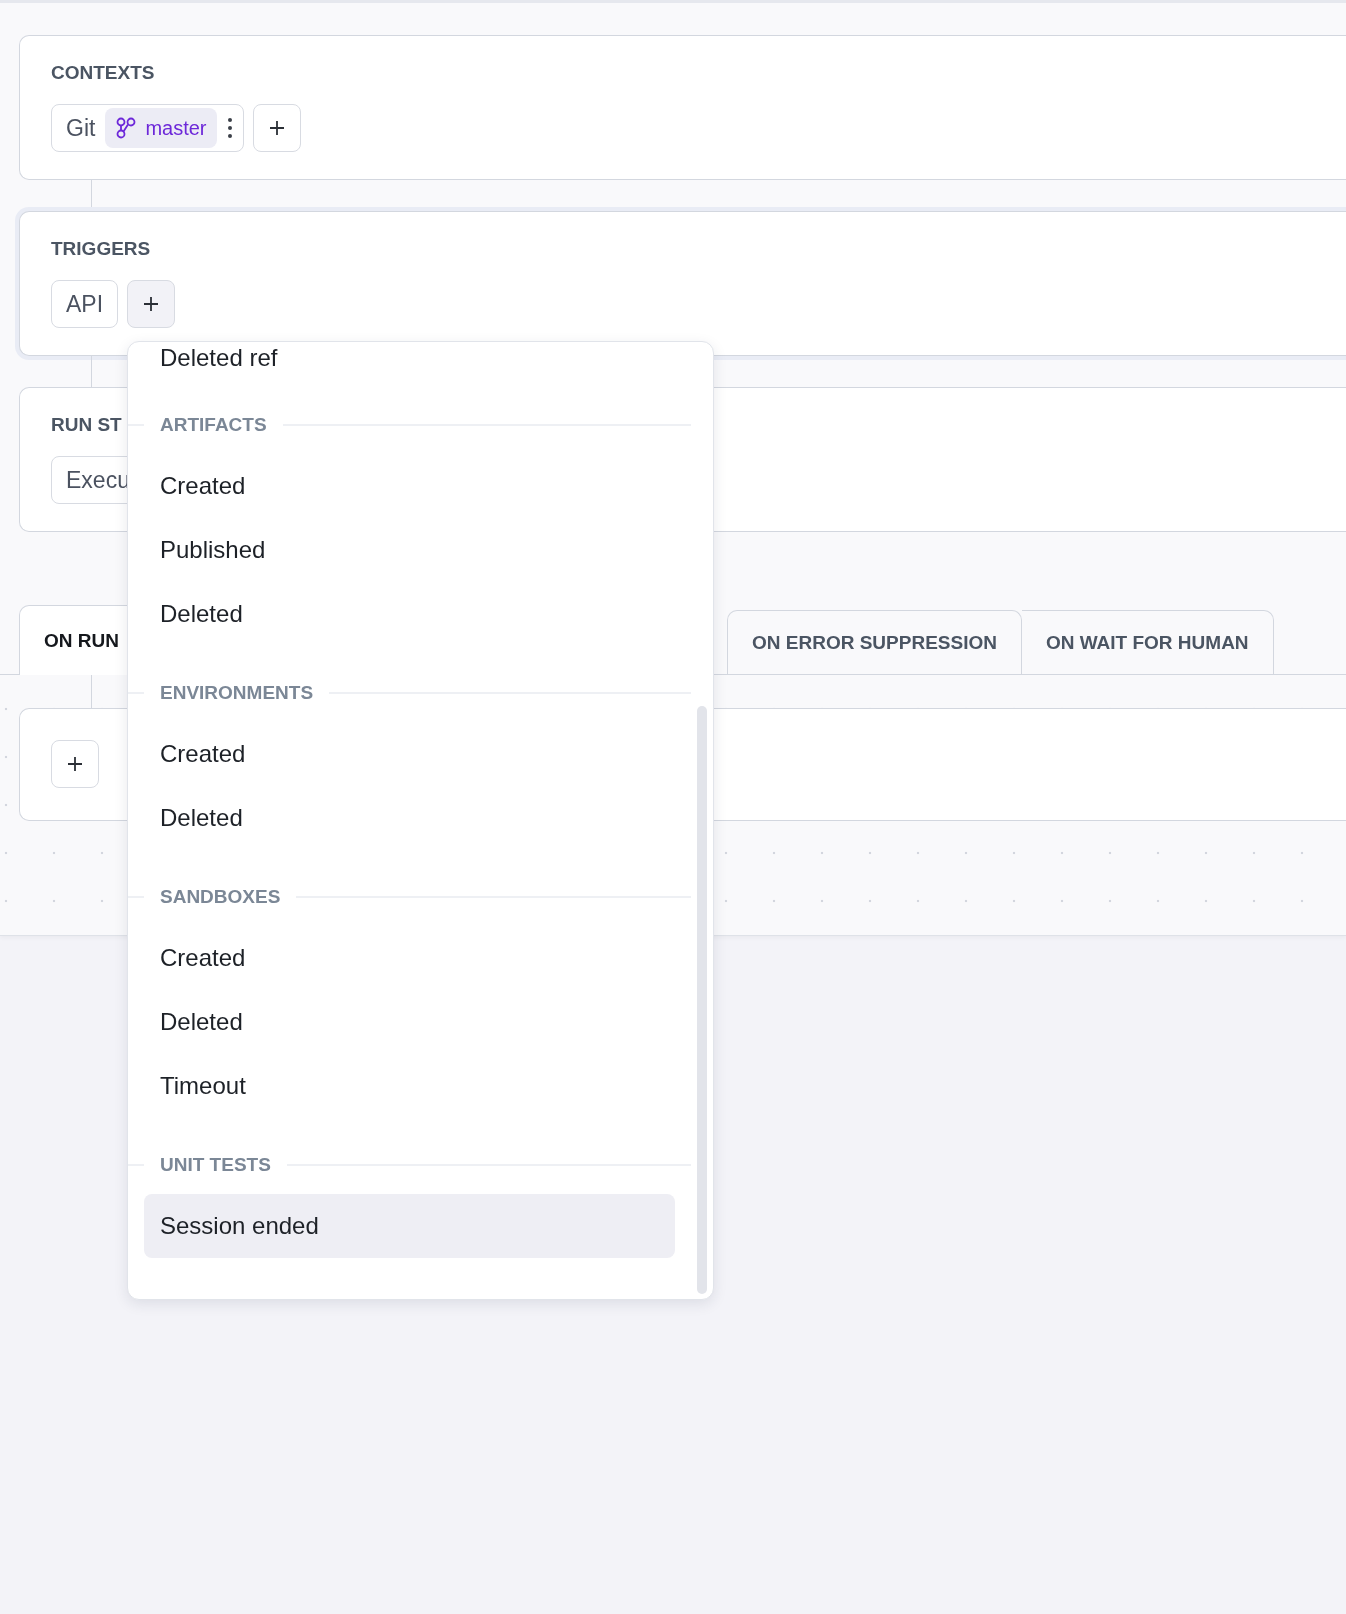  Describe the element at coordinates (126, 128) in the screenshot. I see `branch-icon` at that location.